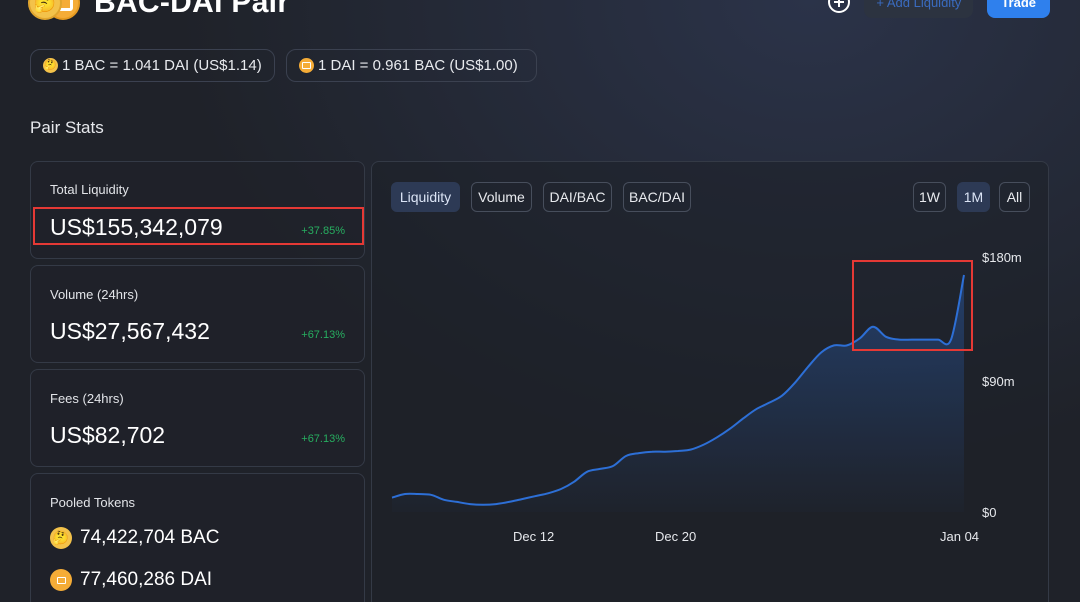 This screenshot has height=602, width=1080. What do you see at coordinates (989, 512) in the screenshot?
I see `y-tick-label: $0` at bounding box center [989, 512].